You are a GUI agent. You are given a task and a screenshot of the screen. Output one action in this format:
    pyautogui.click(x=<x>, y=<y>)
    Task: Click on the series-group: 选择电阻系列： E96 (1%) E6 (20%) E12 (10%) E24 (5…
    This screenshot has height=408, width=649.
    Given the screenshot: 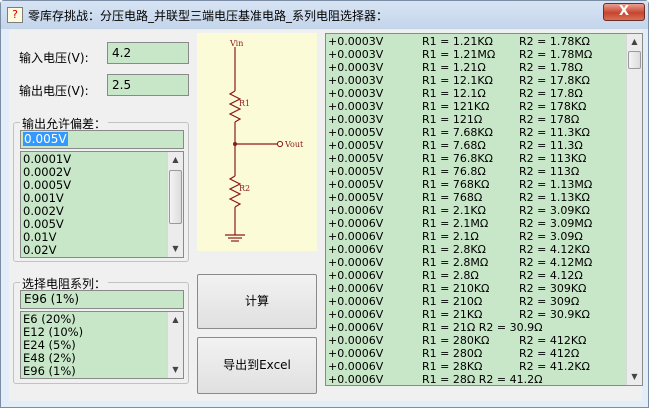 What is the action you would take?
    pyautogui.click(x=101, y=329)
    